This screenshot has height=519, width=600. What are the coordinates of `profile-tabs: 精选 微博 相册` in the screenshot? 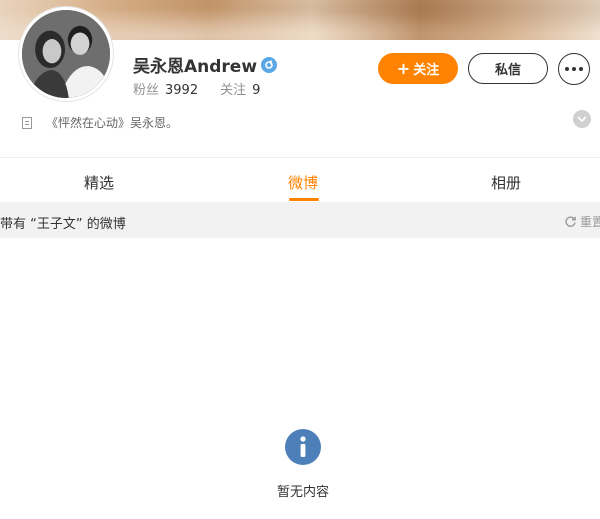 It's located at (300, 179).